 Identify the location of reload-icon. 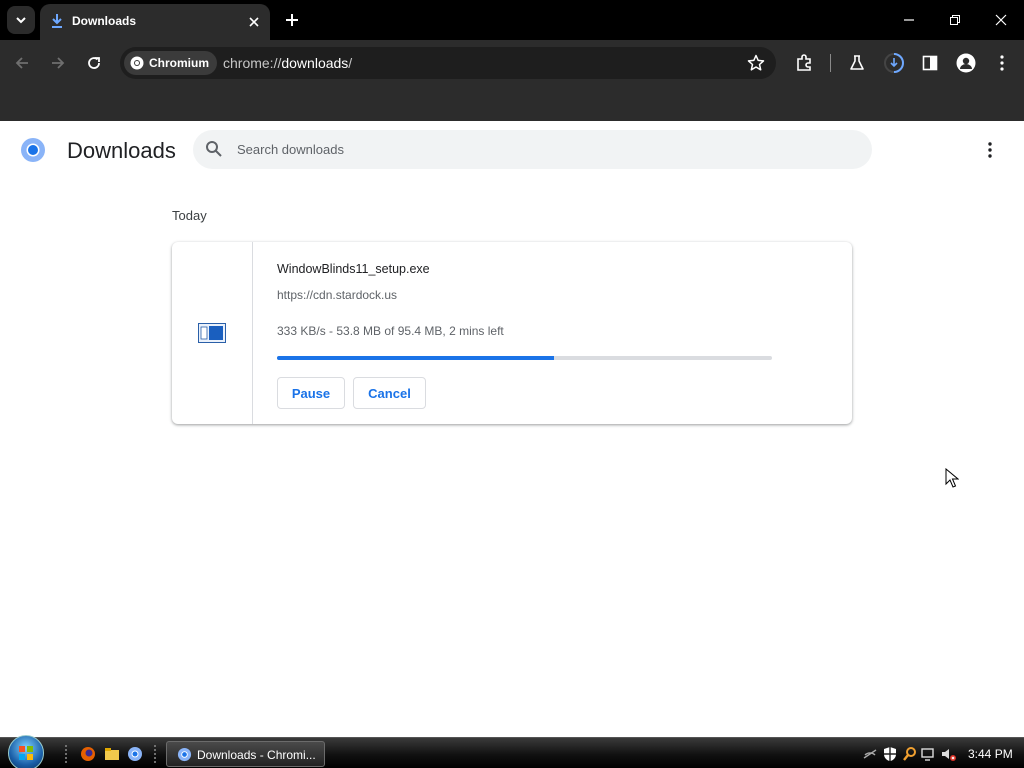
(94, 63).